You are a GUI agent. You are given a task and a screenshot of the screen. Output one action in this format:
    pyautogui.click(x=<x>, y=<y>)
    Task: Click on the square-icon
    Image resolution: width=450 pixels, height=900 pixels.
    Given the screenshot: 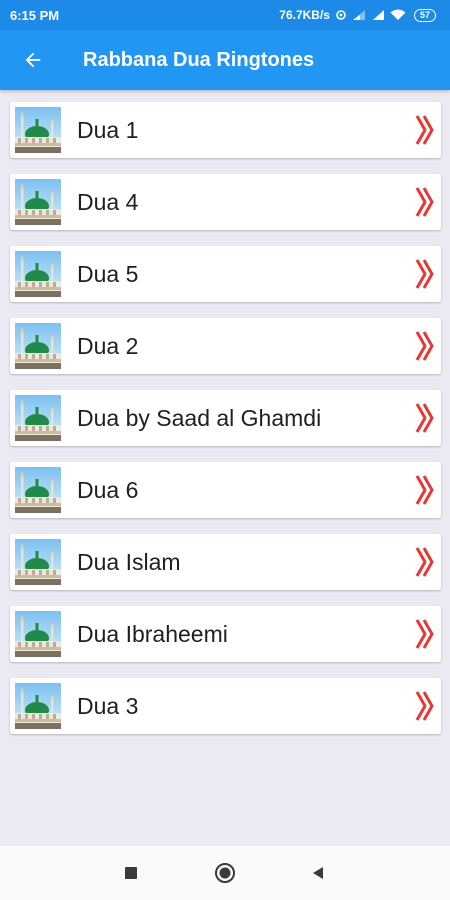 What is the action you would take?
    pyautogui.click(x=131, y=873)
    